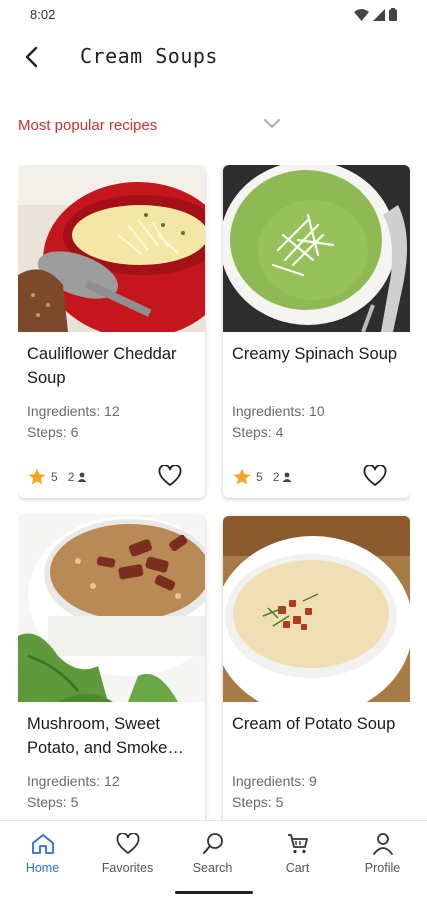  What do you see at coordinates (214, 892) in the screenshot?
I see `home-indicator` at bounding box center [214, 892].